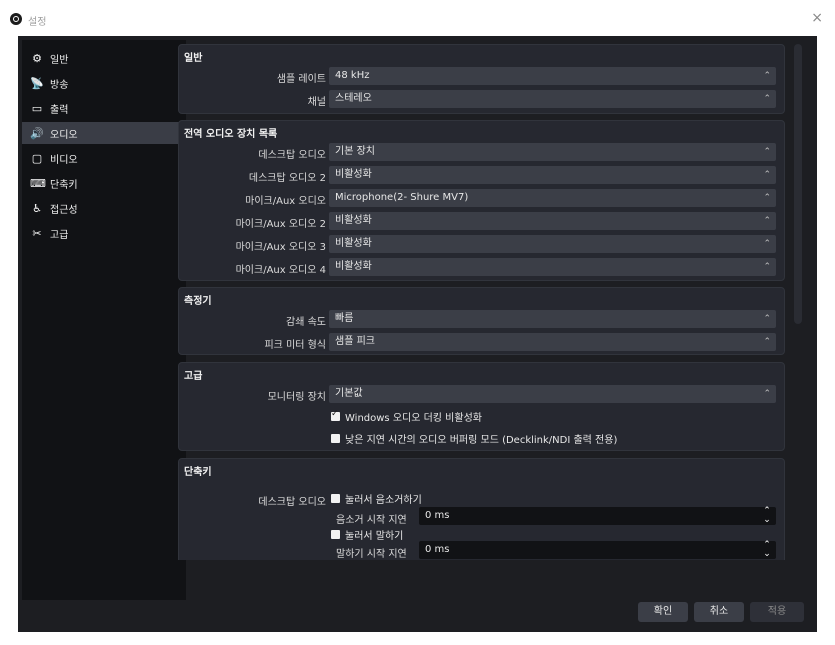 The image size is (835, 645). What do you see at coordinates (306, 322) in the screenshot?
I see `decay-label: 감쇄 속도` at bounding box center [306, 322].